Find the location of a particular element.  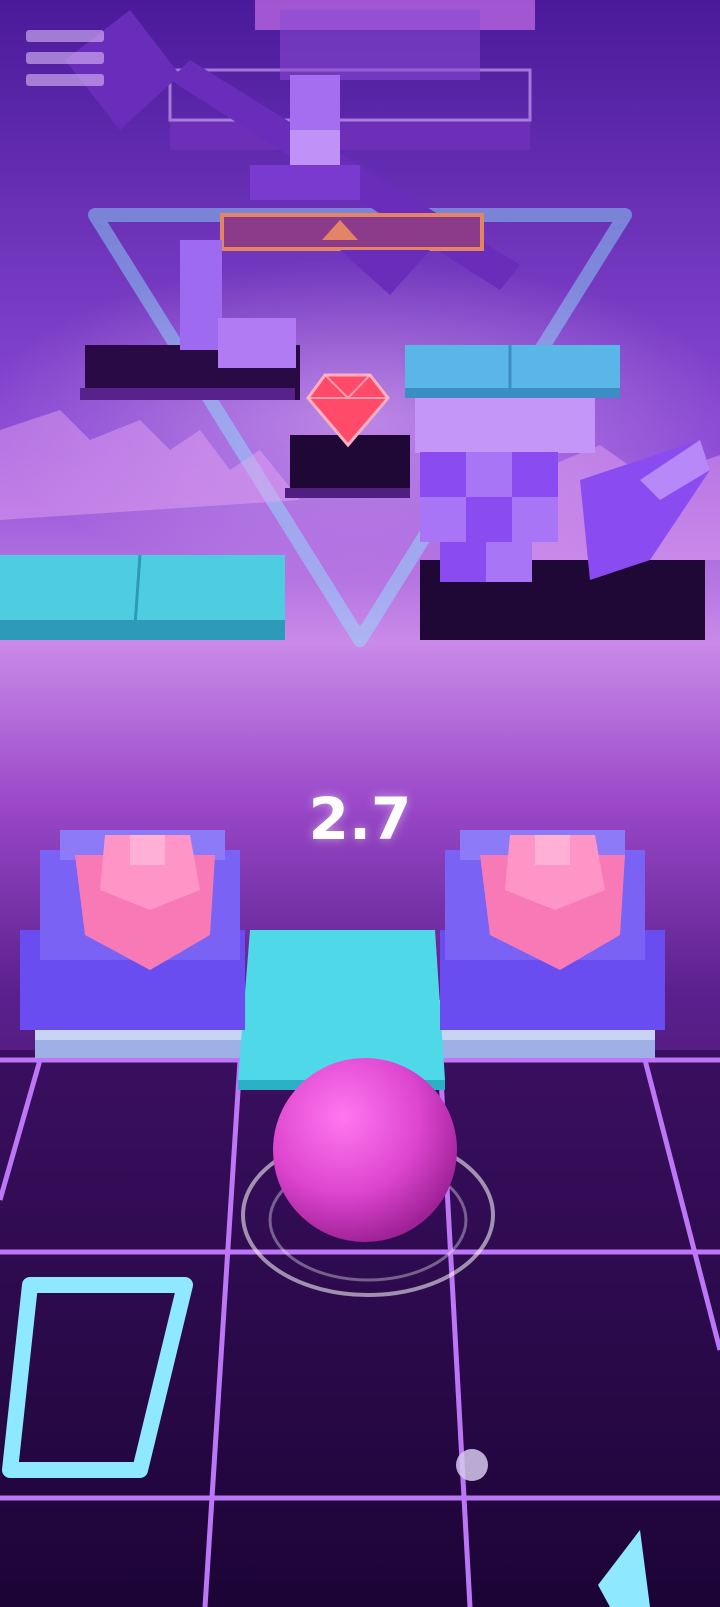

player-ball is located at coordinates (365, 1150).